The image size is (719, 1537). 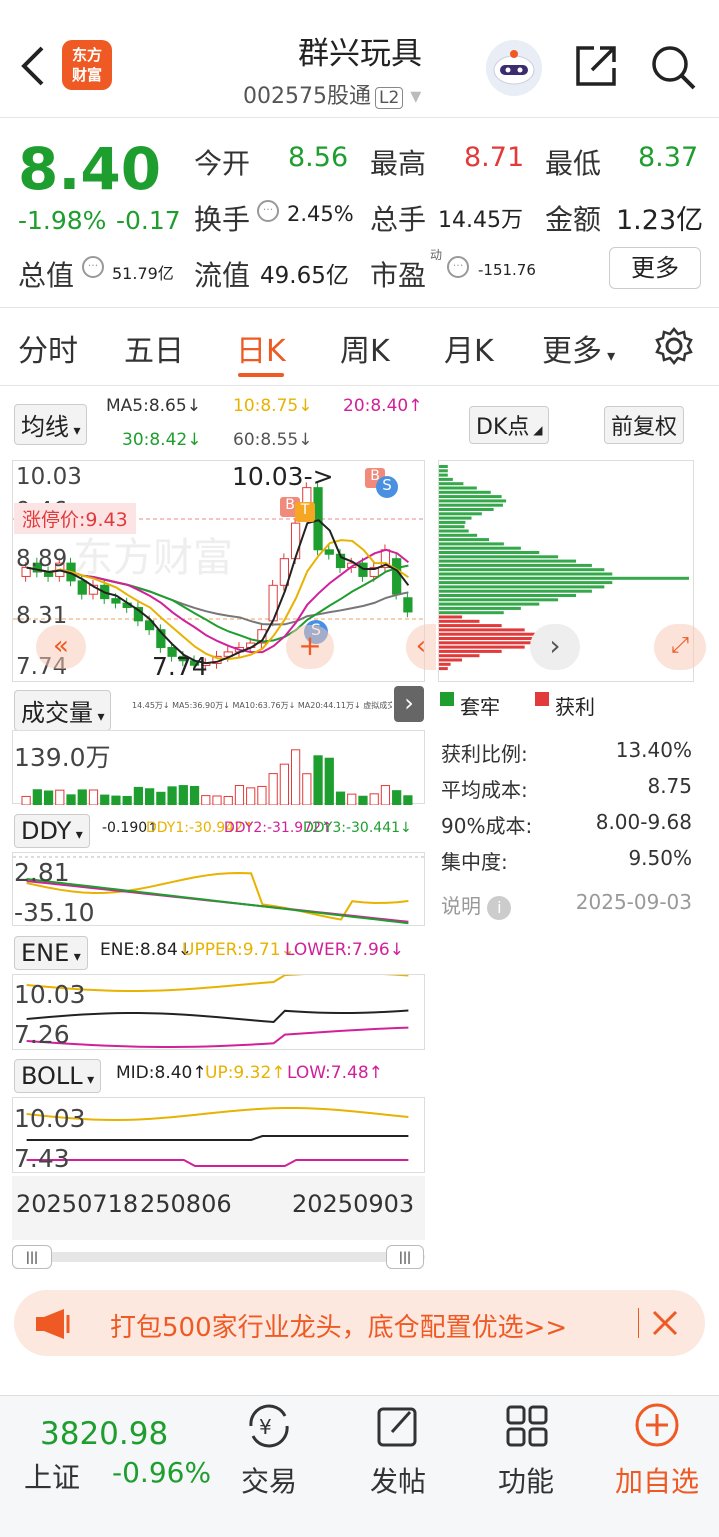 What do you see at coordinates (657, 1427) in the screenshot?
I see `add-watchlist-icon` at bounding box center [657, 1427].